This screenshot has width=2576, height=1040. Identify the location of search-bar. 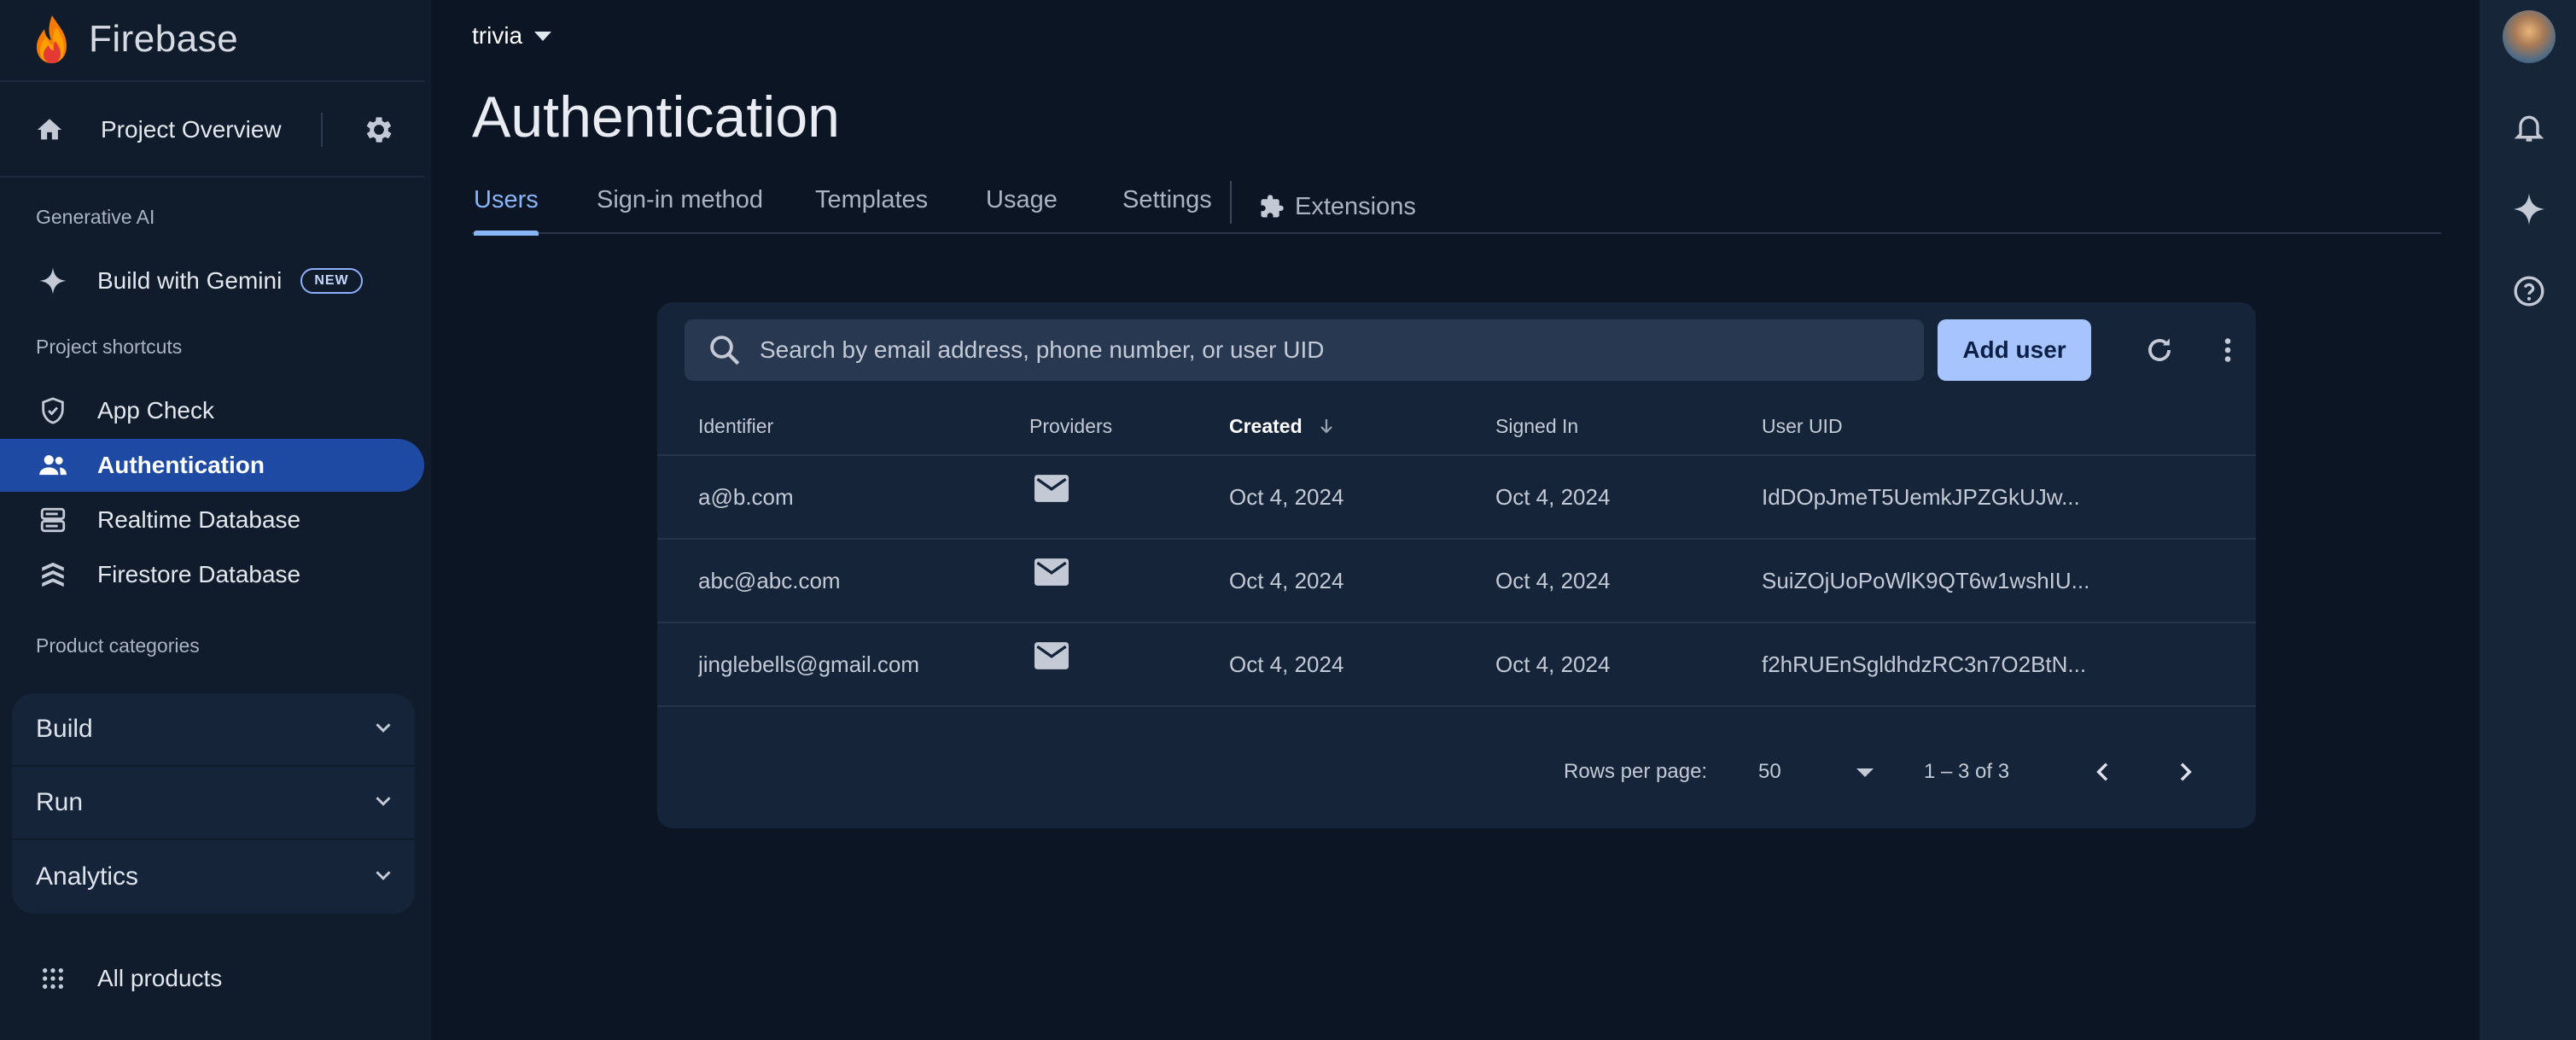
(1304, 350).